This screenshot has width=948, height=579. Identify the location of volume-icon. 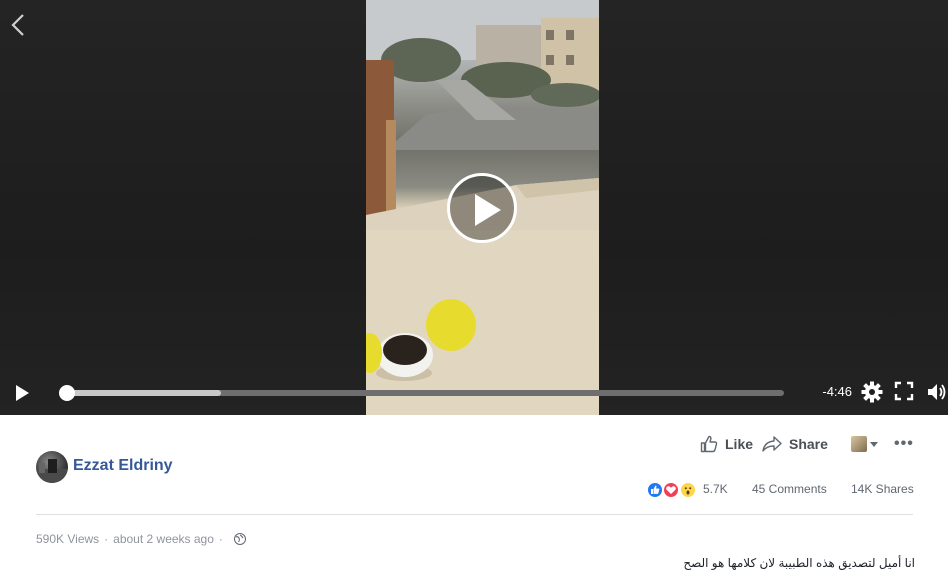
(937, 392).